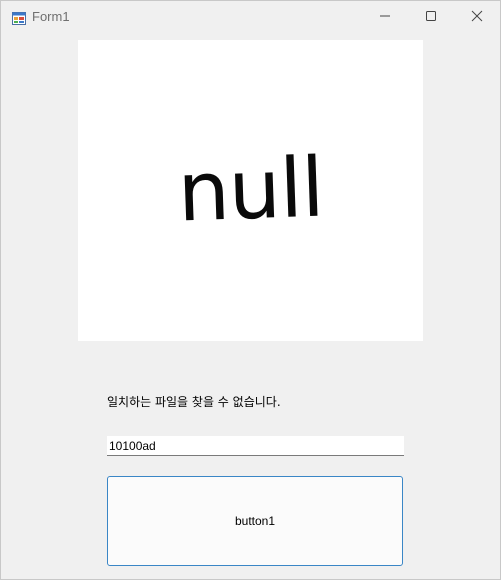 This screenshot has width=501, height=580. What do you see at coordinates (194, 402) in the screenshot?
I see `status-label: 일치하는 파일을 찾을 수 없습니다.` at bounding box center [194, 402].